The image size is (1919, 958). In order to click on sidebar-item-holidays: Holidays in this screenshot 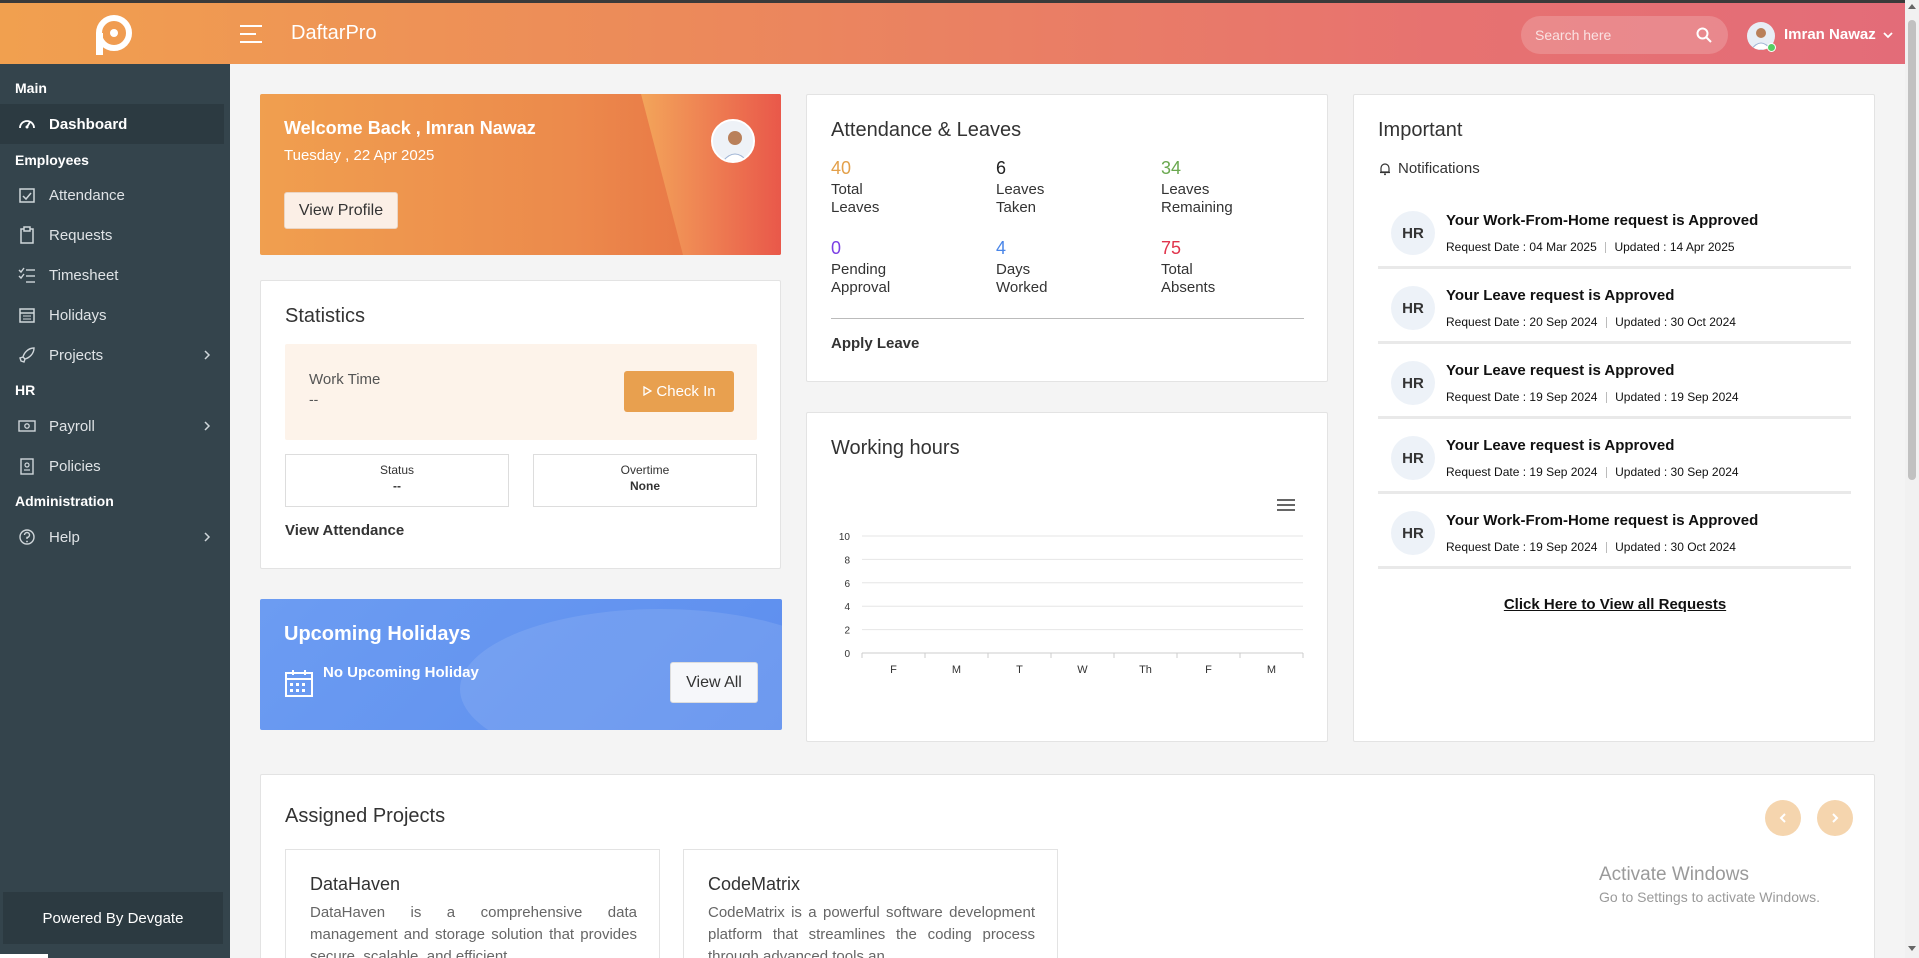, I will do `click(112, 315)`.